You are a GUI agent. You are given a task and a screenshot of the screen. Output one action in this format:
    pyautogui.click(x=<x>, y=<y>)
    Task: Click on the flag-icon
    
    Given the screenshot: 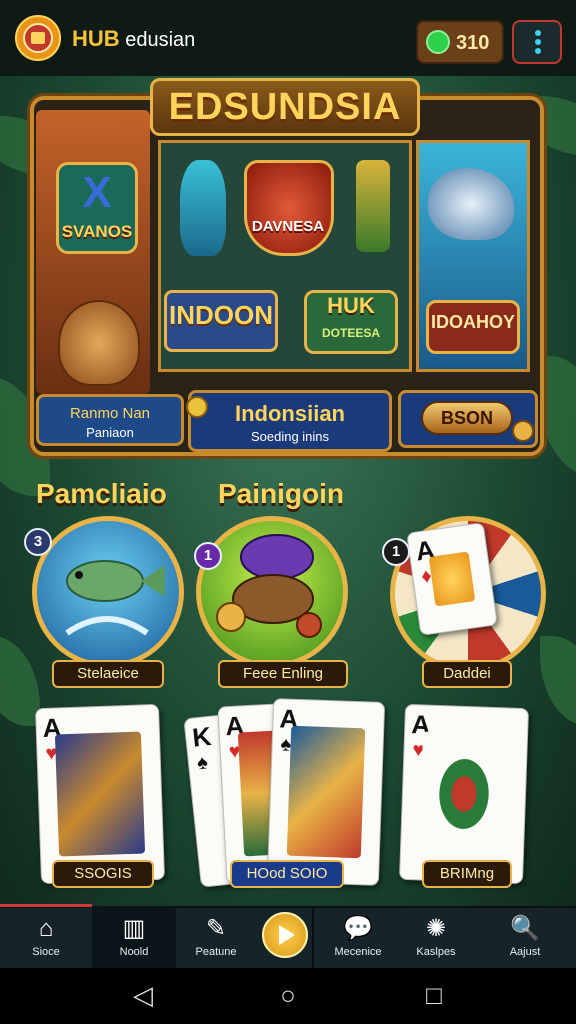 What is the action you would take?
    pyautogui.click(x=373, y=206)
    